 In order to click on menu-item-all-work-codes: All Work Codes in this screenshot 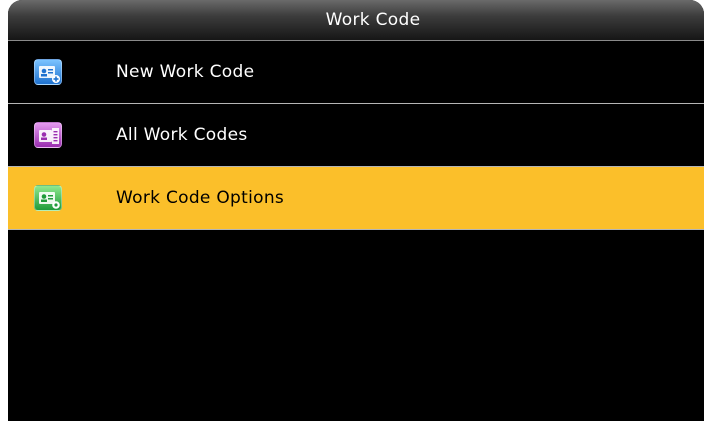, I will do `click(356, 135)`.